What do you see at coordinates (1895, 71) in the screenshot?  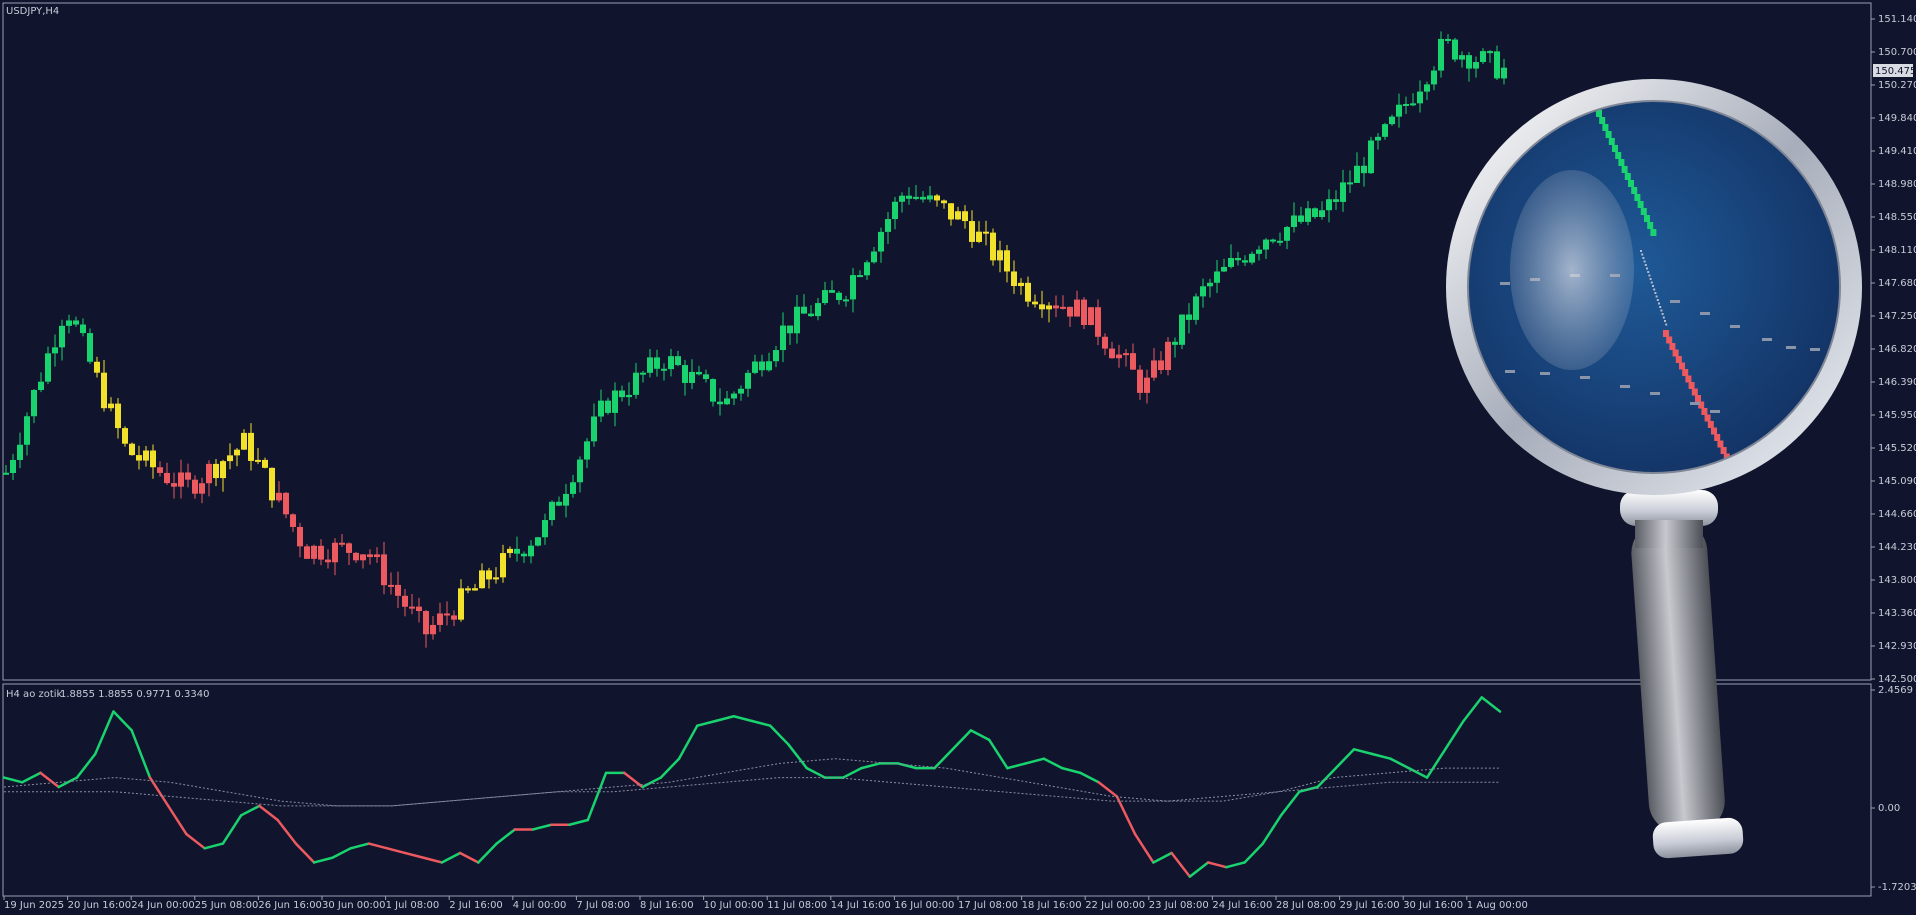 I see `svg-text: 150.475` at bounding box center [1895, 71].